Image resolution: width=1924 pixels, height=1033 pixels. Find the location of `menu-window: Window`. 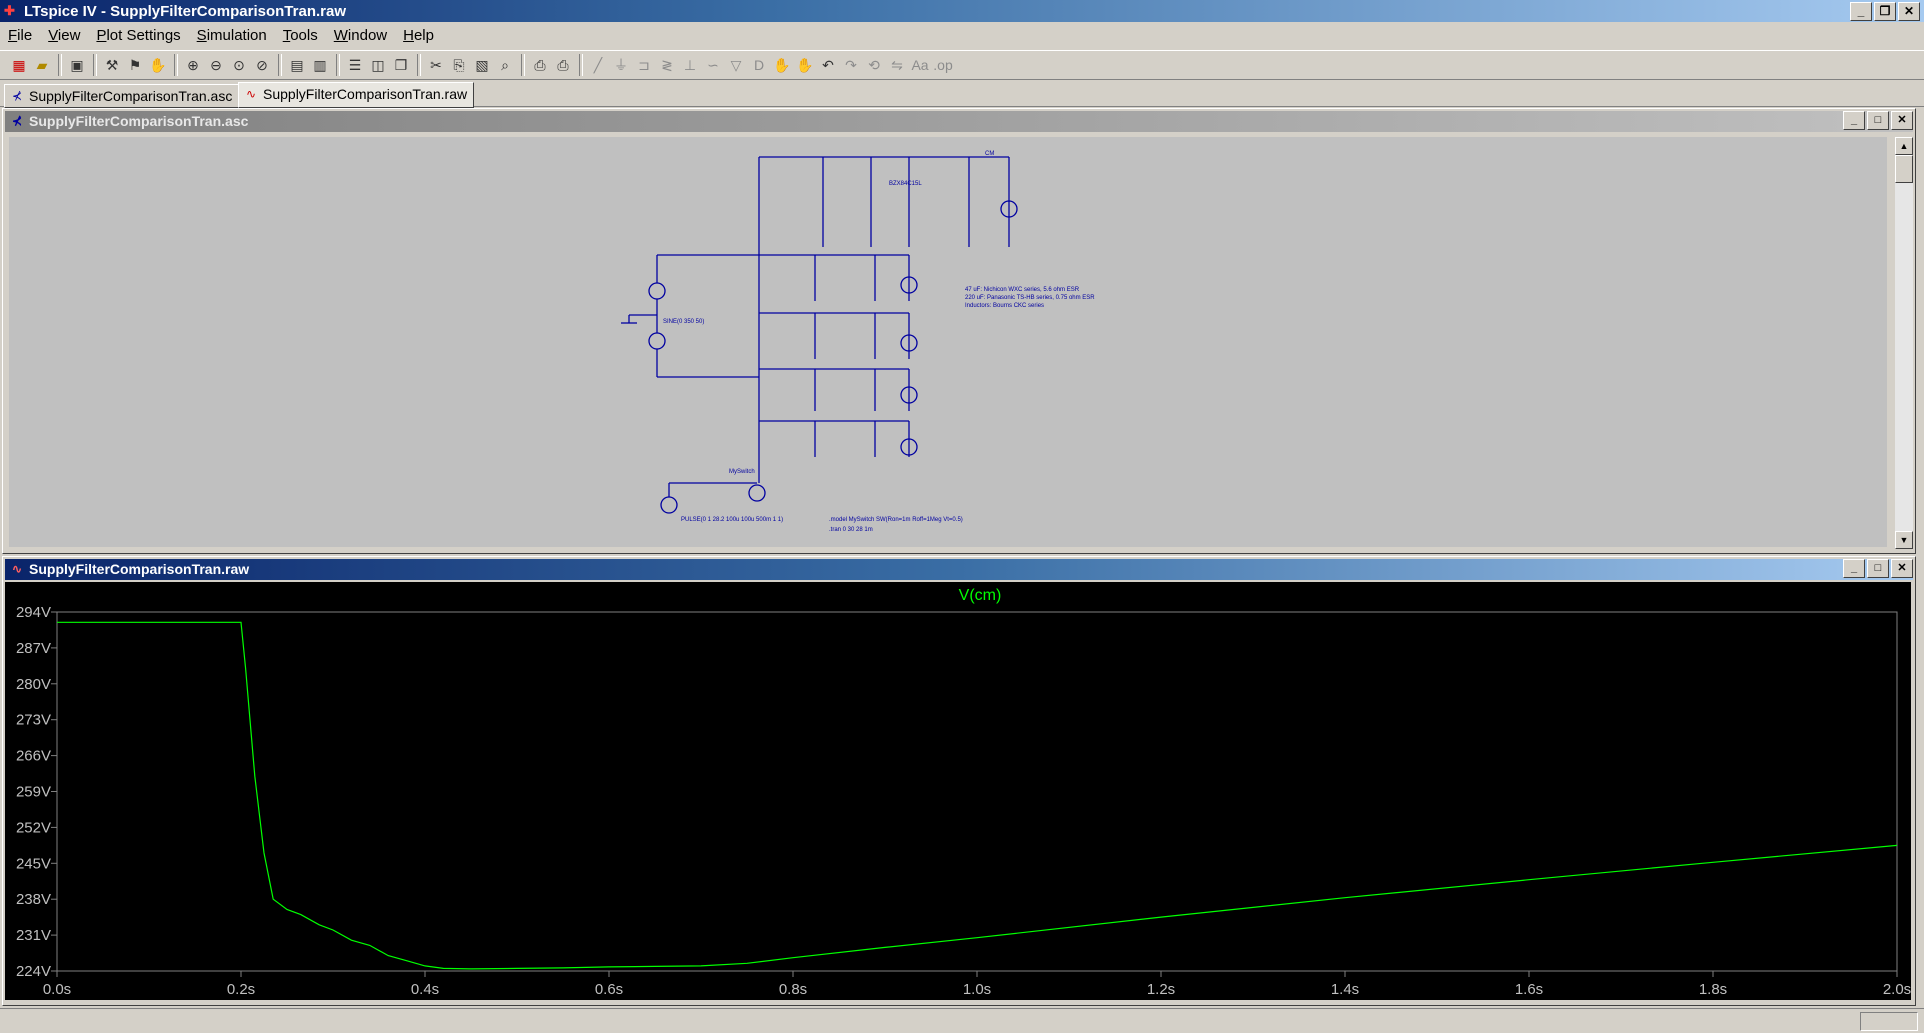

menu-window: Window is located at coordinates (360, 36).